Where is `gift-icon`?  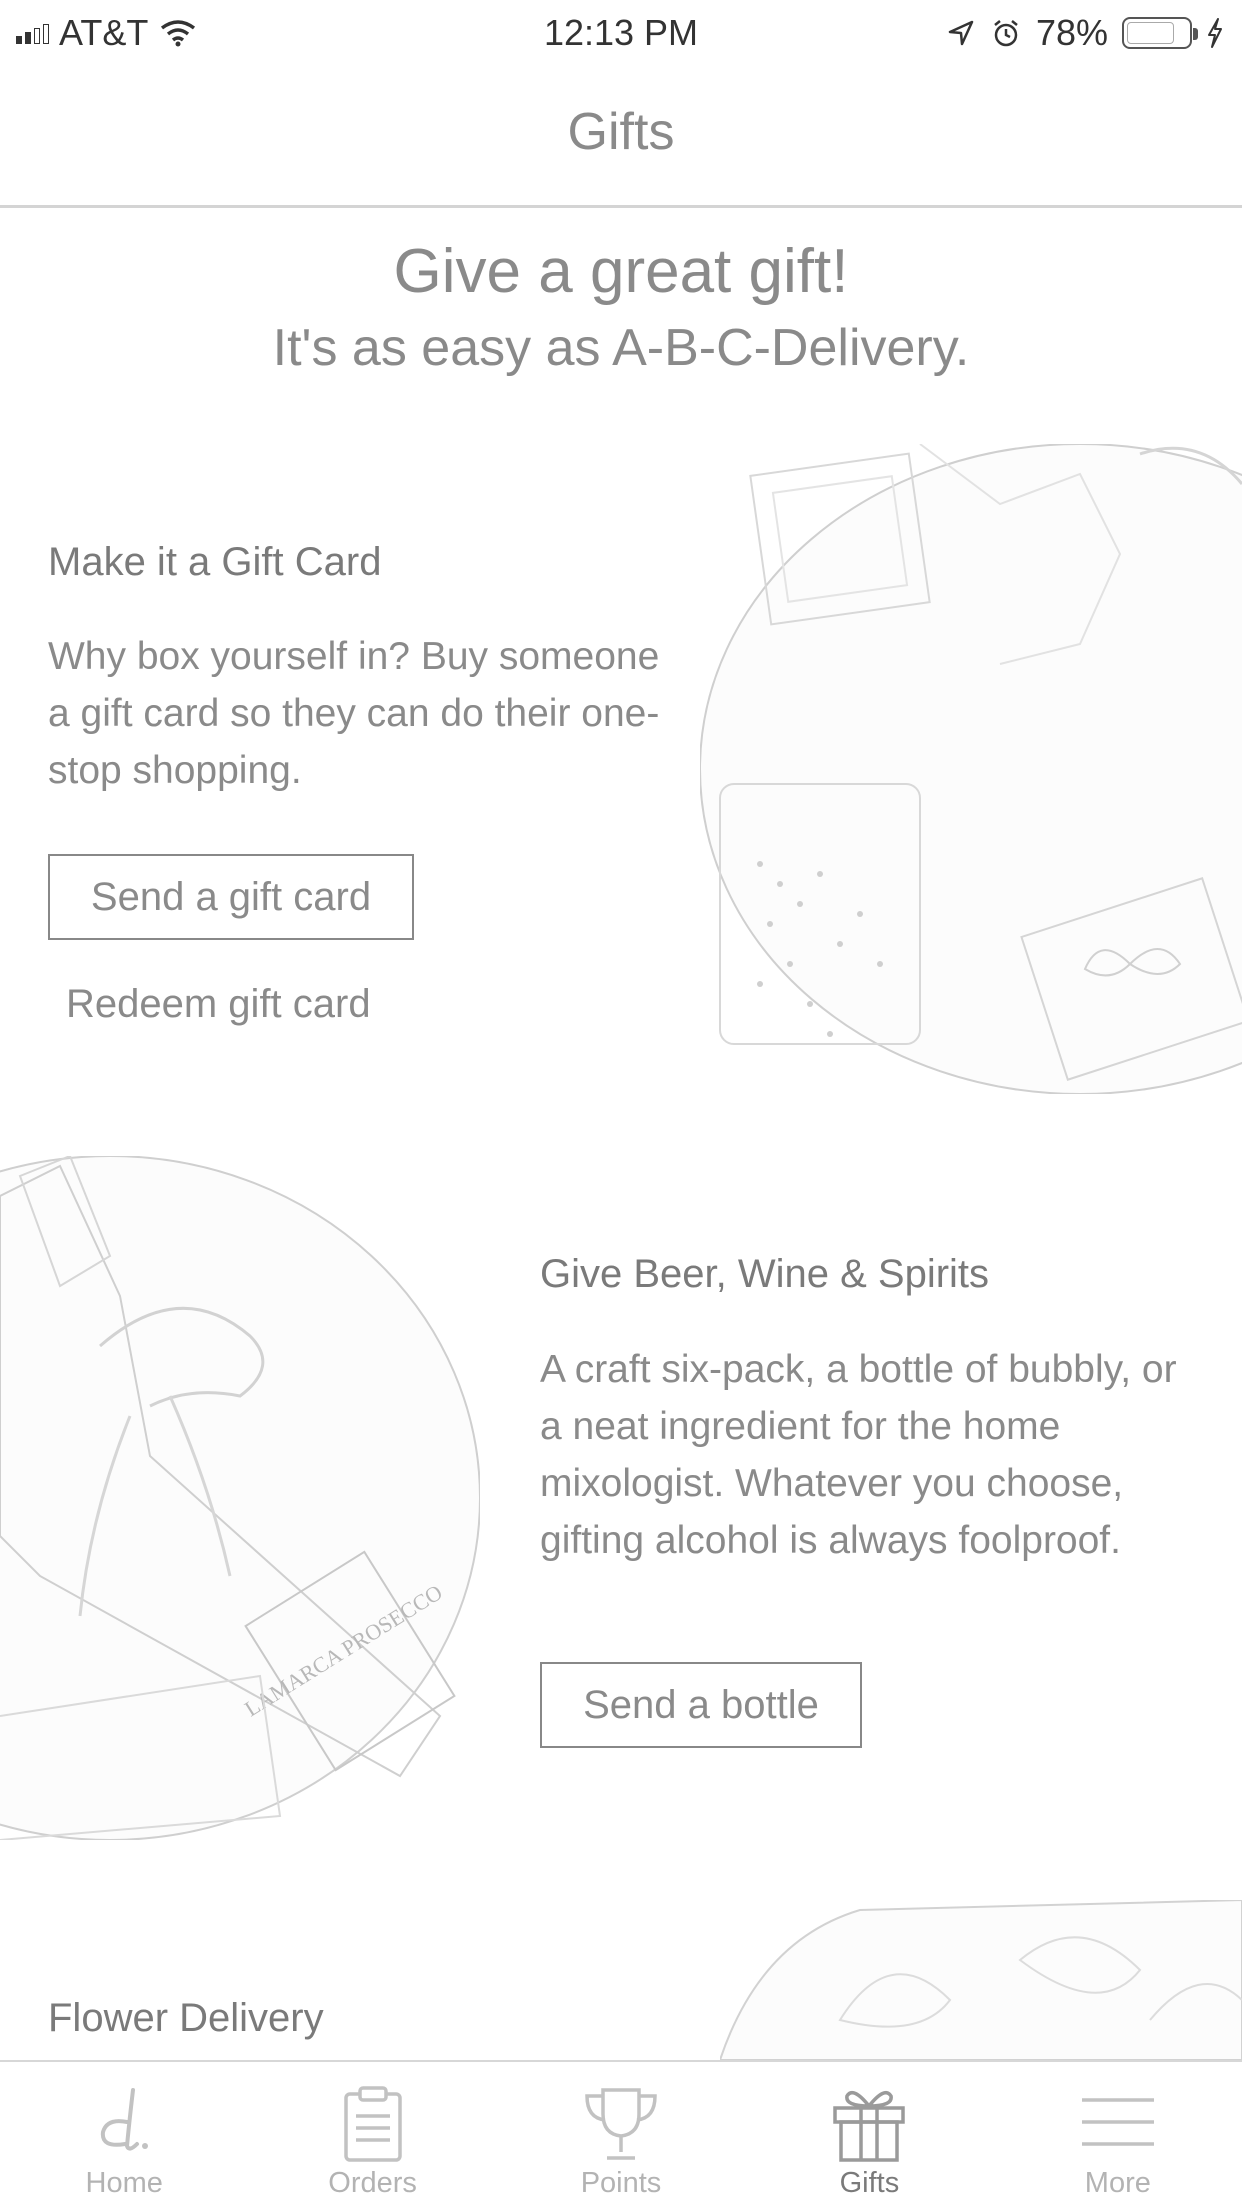 gift-icon is located at coordinates (869, 2126).